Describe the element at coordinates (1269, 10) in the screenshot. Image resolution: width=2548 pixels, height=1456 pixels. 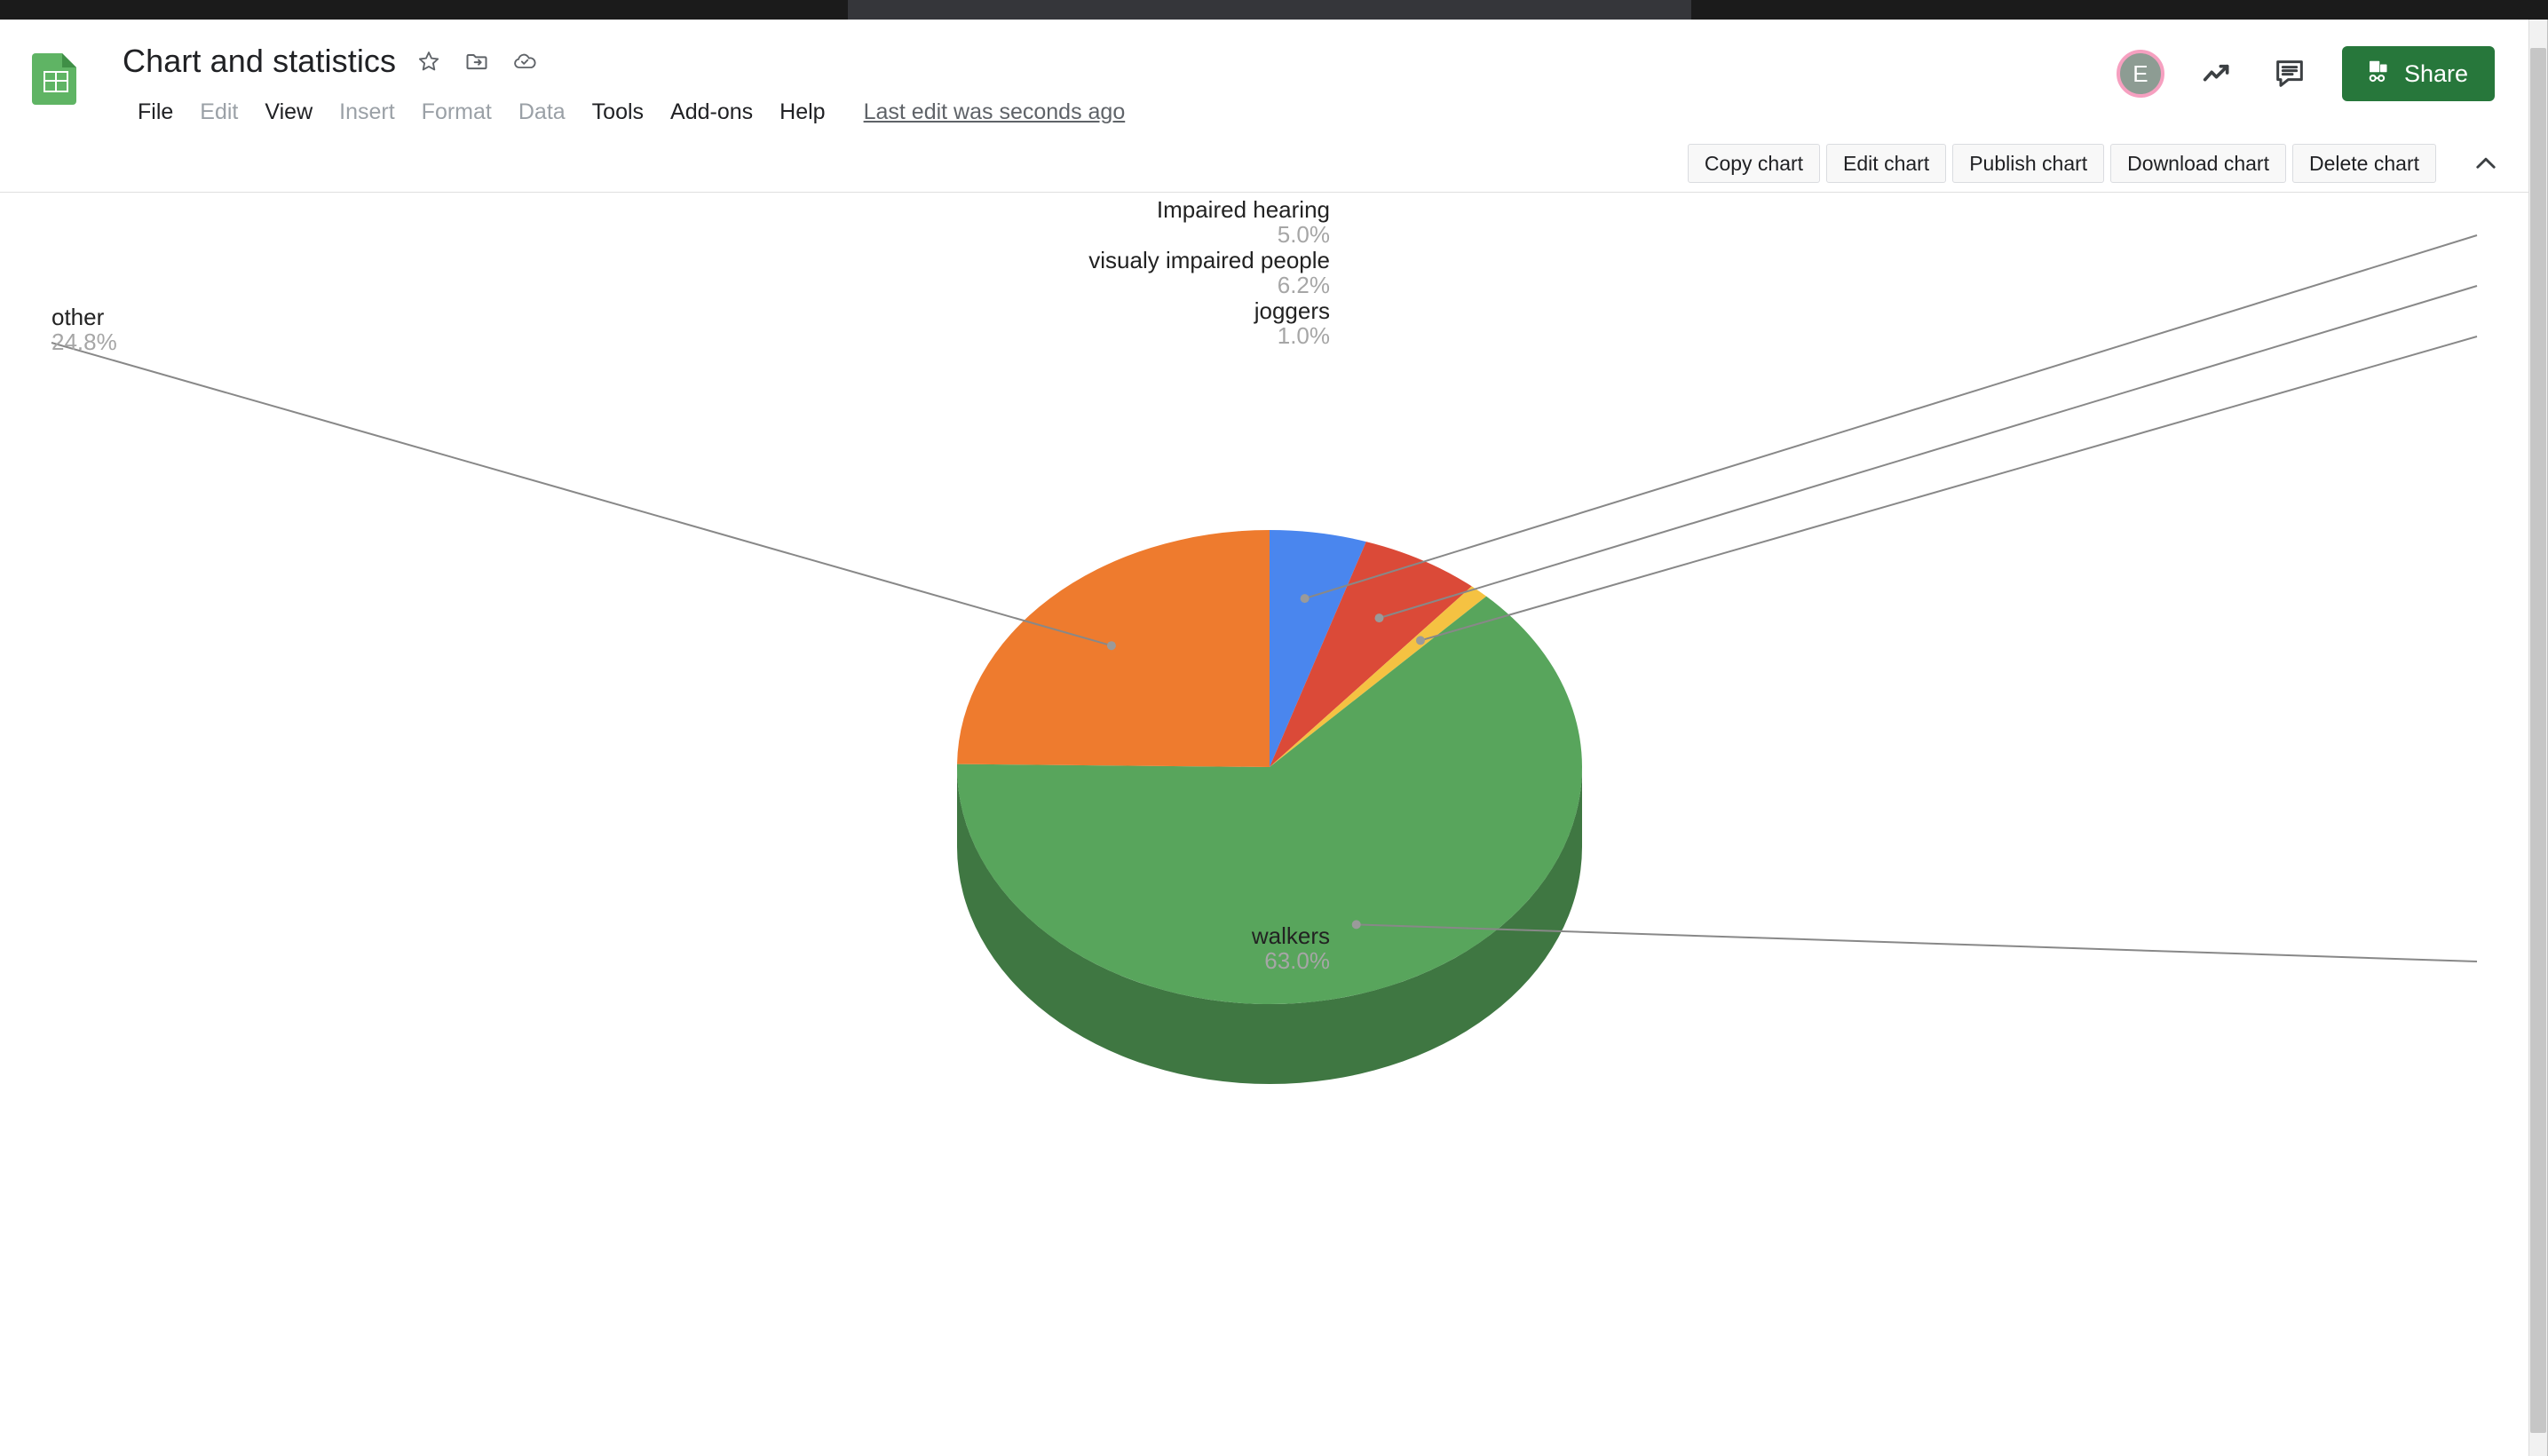
I see `browser-active-tab` at that location.